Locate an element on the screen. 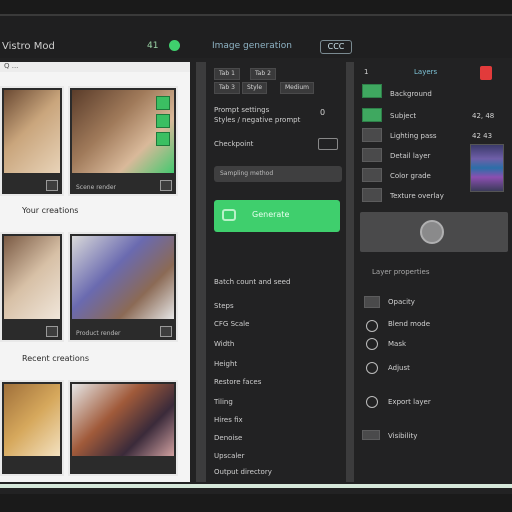 Image resolution: width=512 pixels, height=512 pixels. color-swatch is located at coordinates (487, 168).